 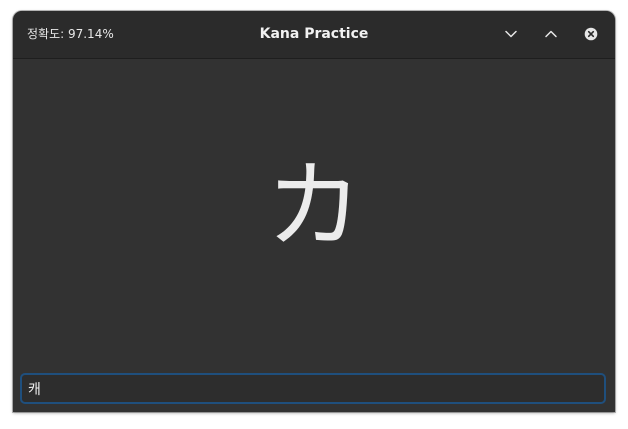 I want to click on minimize-button, so click(x=511, y=34).